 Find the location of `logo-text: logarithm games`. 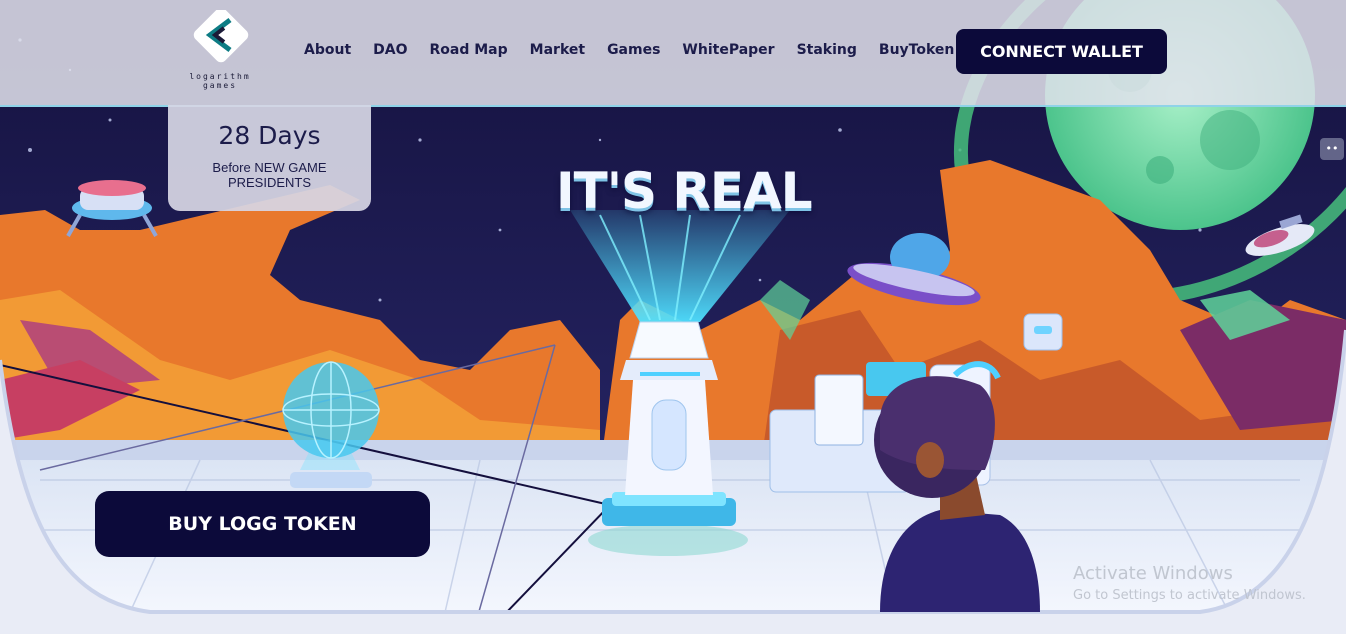

logo-text: logarithm games is located at coordinates (220, 81).